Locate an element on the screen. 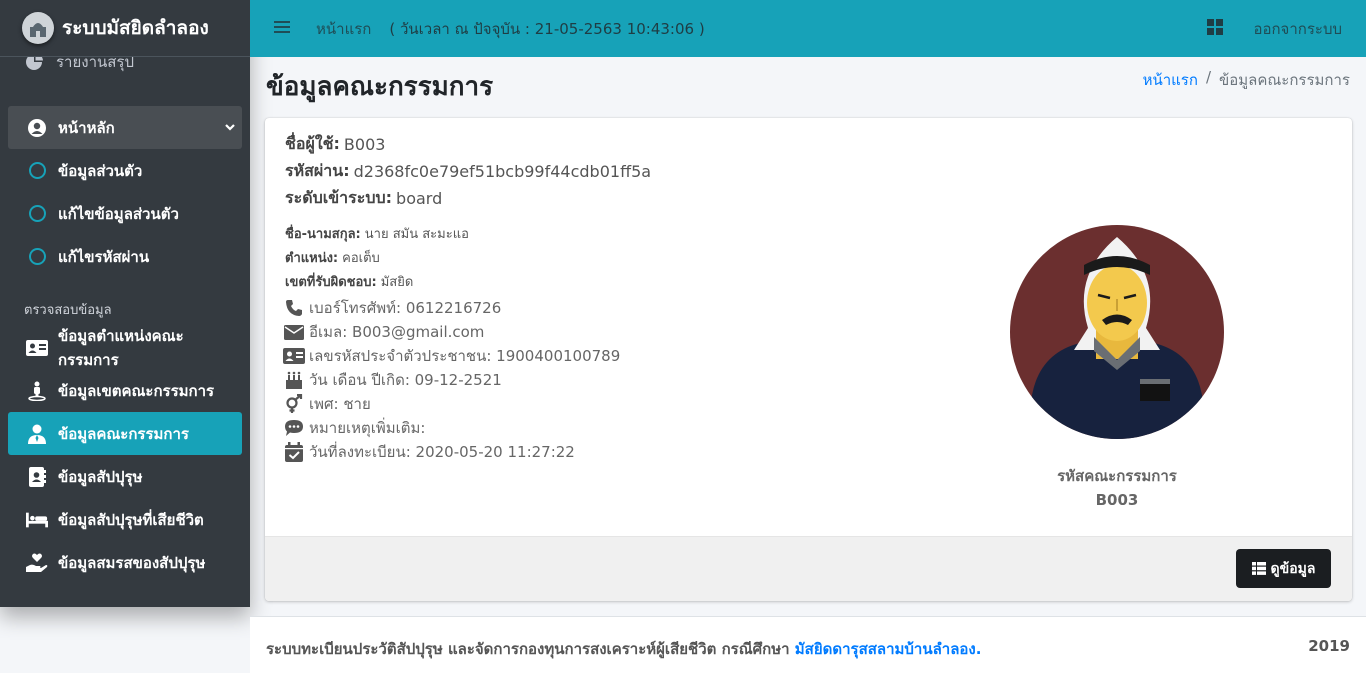 Image resolution: width=1366 pixels, height=673 pixels. sidebar-item-label: ข้อมูลคณะกรรมการ is located at coordinates (123, 433).